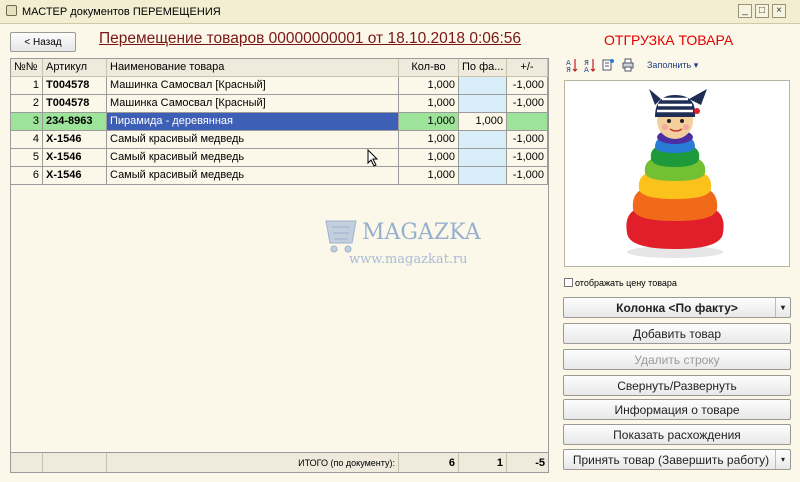 The image size is (800, 482). What do you see at coordinates (677, 385) in the screenshot?
I see `collapse-expand-button: Свернуть/Развернуть` at bounding box center [677, 385].